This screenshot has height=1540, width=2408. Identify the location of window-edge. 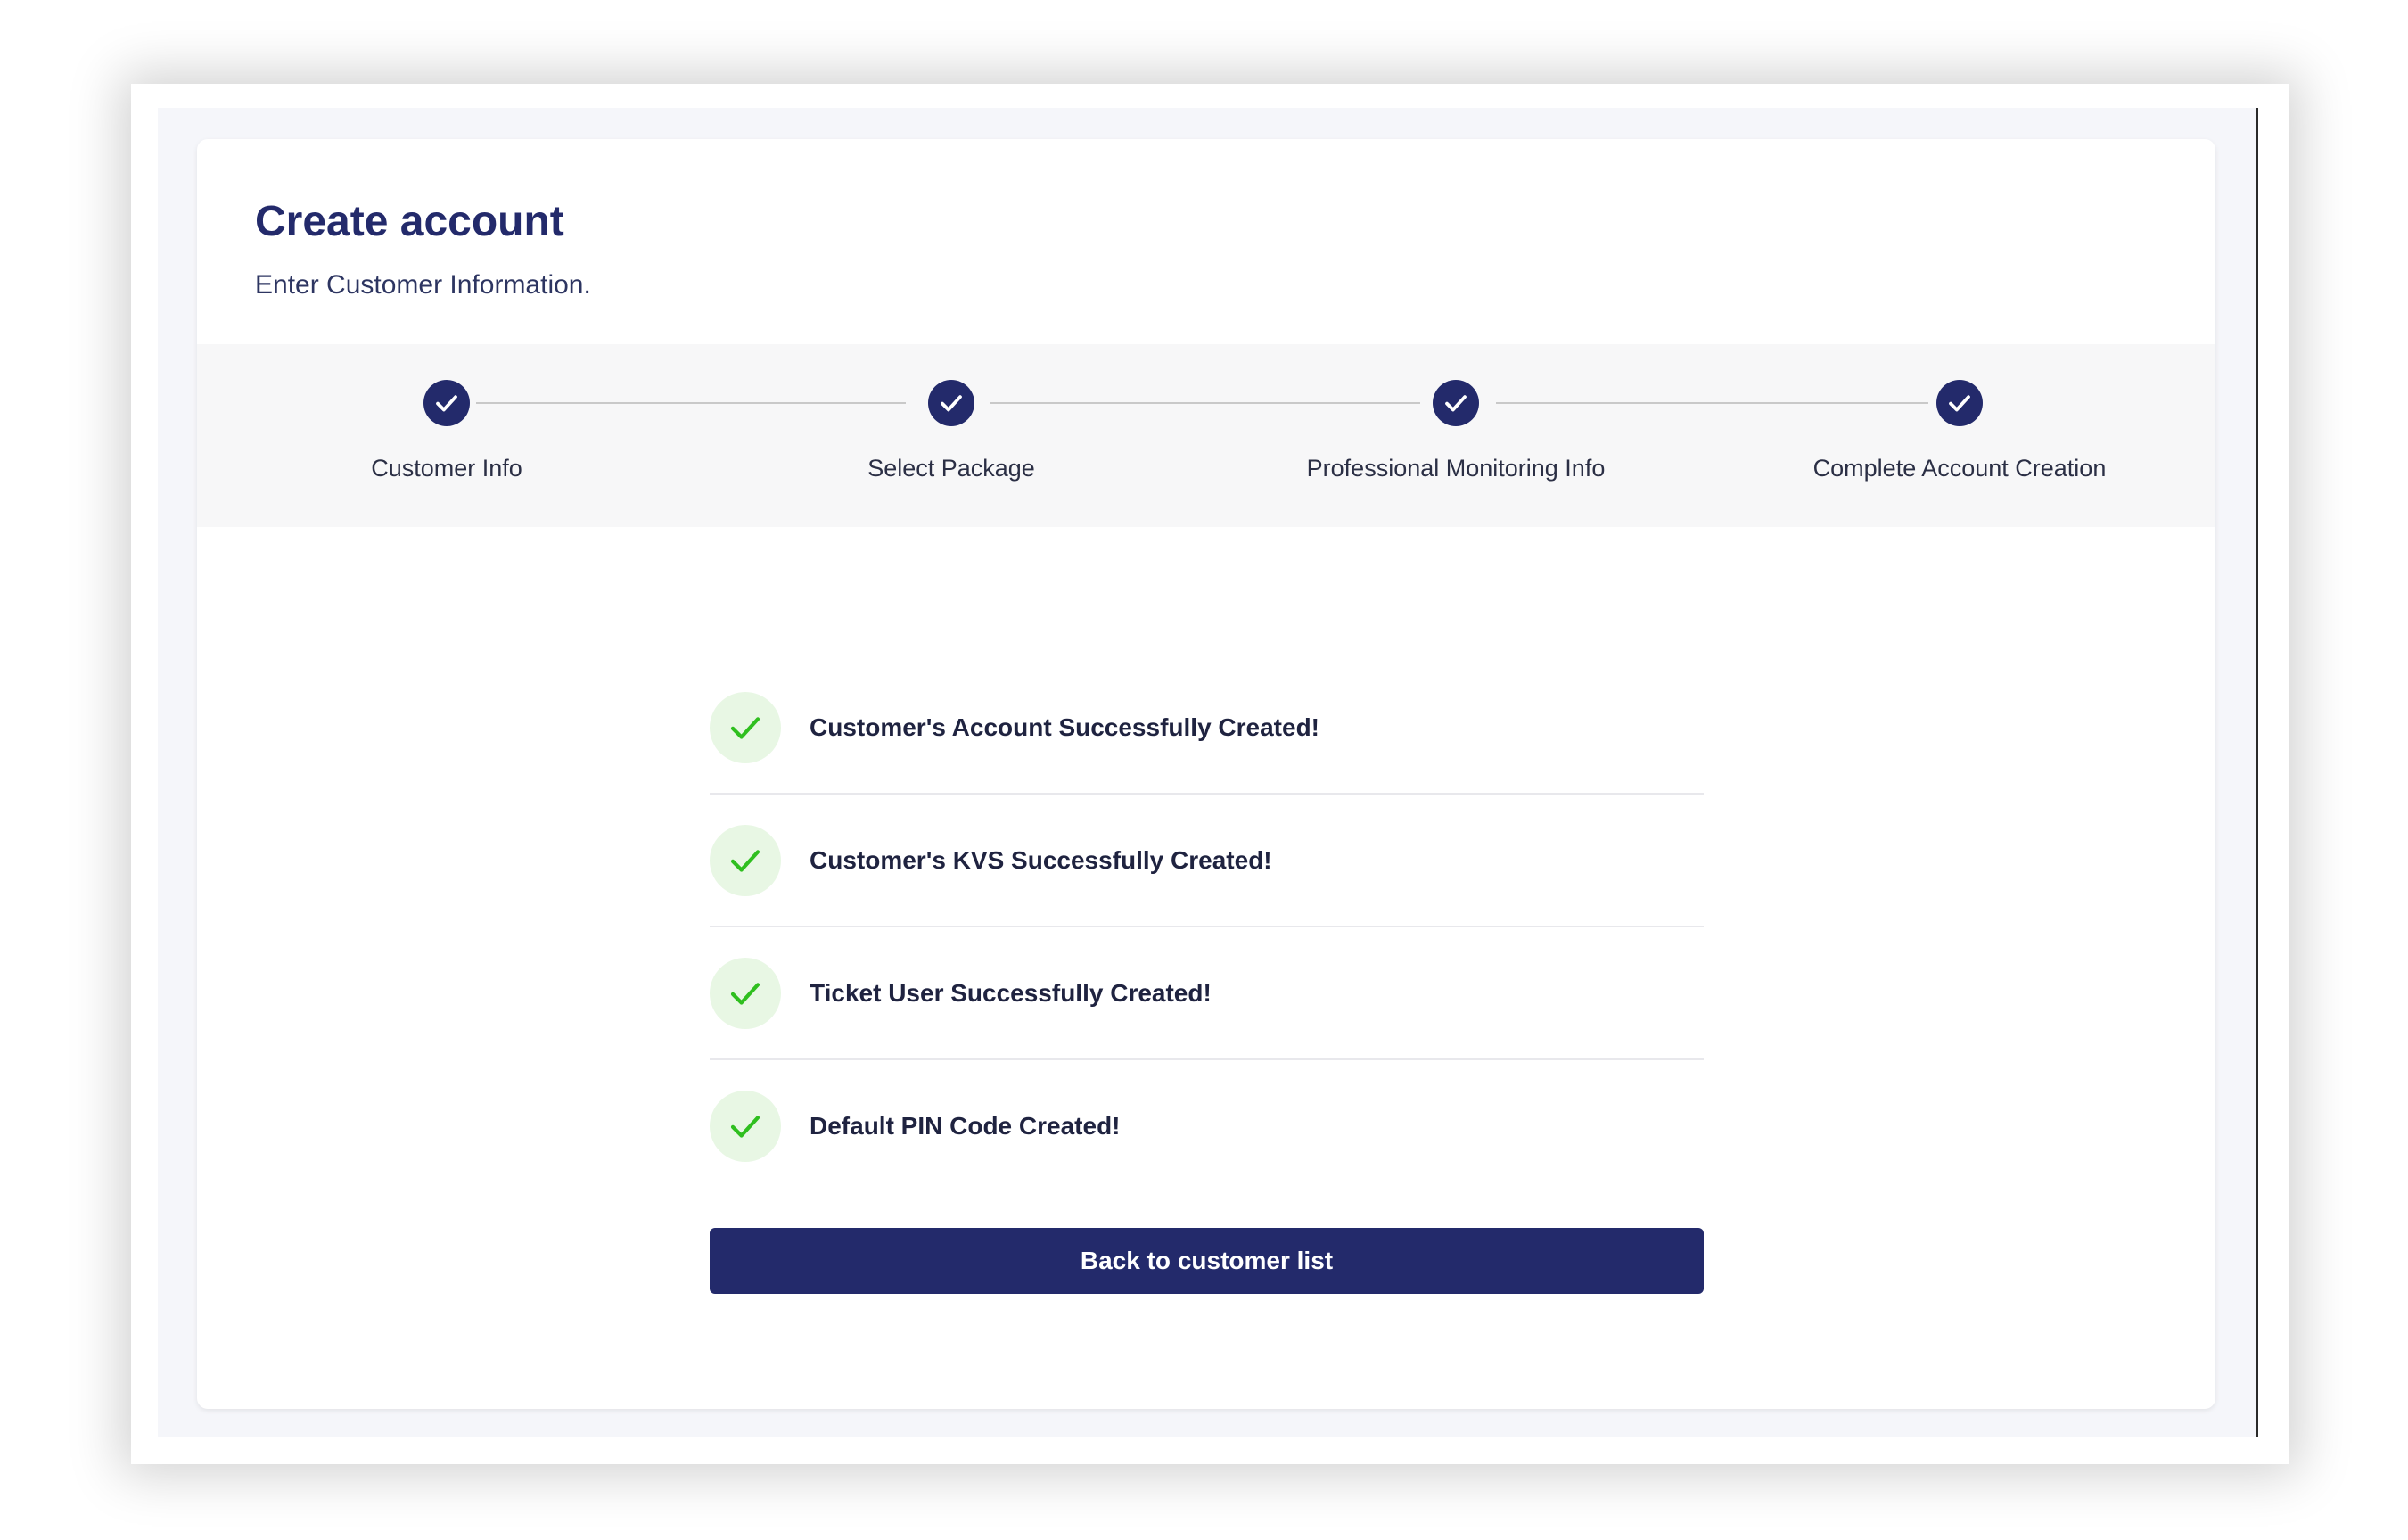
(2257, 772).